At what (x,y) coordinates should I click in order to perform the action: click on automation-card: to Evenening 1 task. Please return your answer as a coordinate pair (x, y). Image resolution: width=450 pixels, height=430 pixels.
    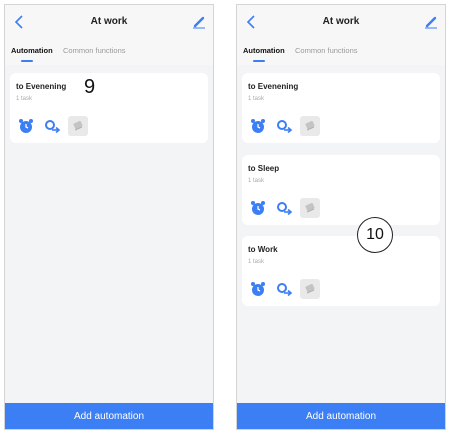
    Looking at the image, I should click on (341, 108).